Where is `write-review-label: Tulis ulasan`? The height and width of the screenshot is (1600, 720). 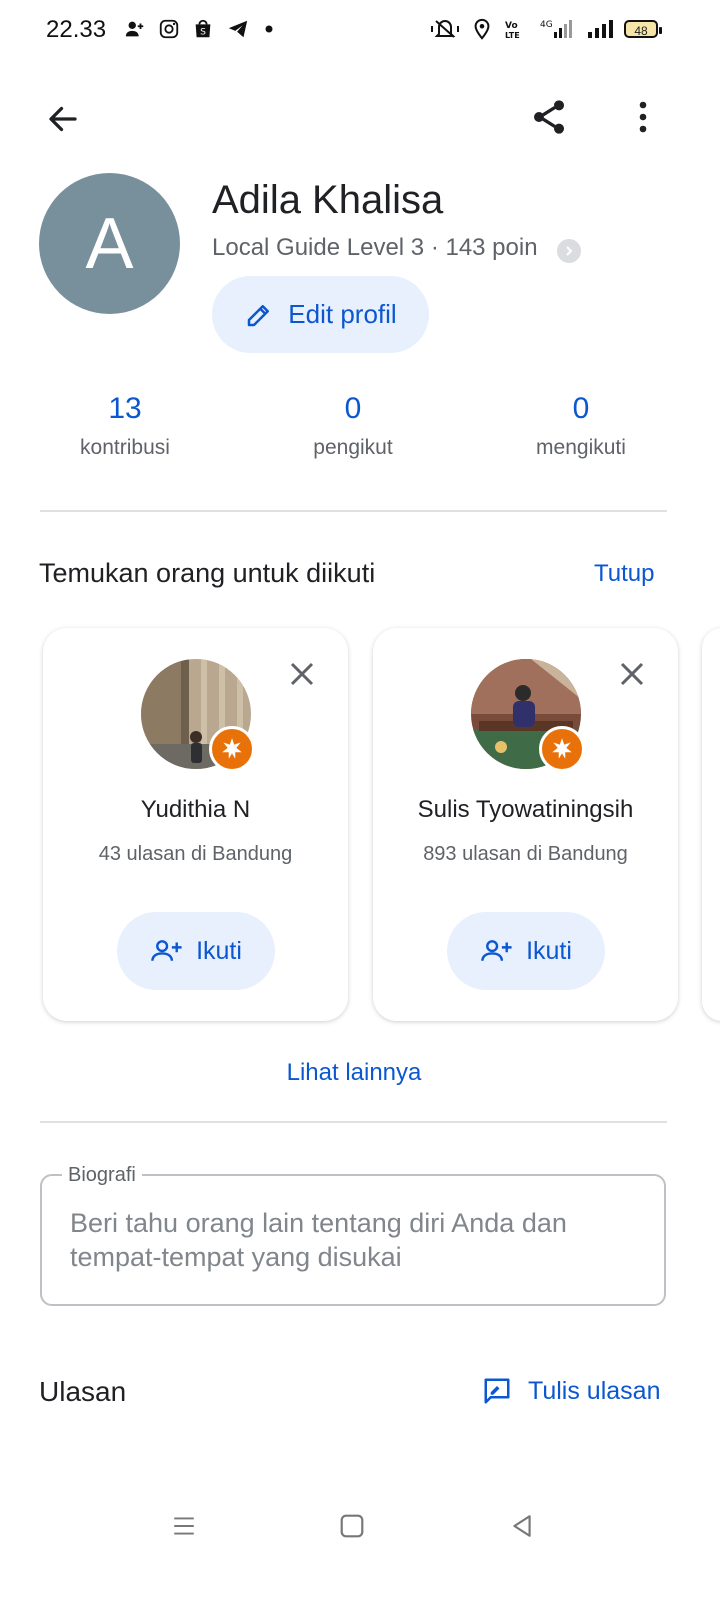 write-review-label: Tulis ulasan is located at coordinates (594, 1390).